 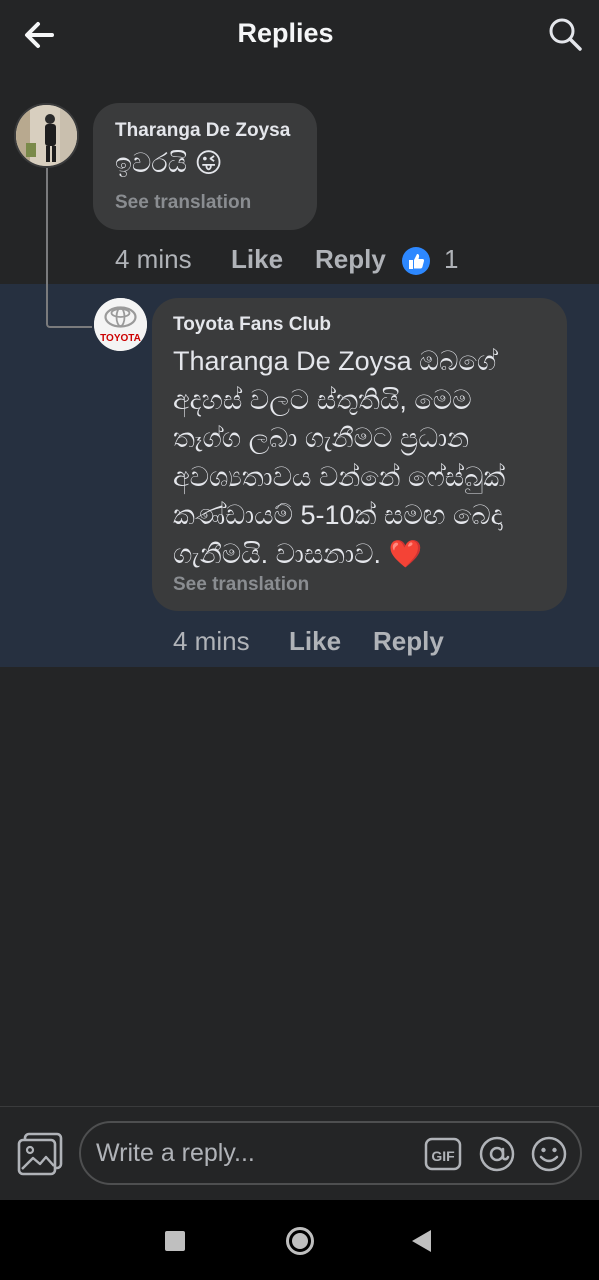 I want to click on home-icon, so click(x=300, y=1241).